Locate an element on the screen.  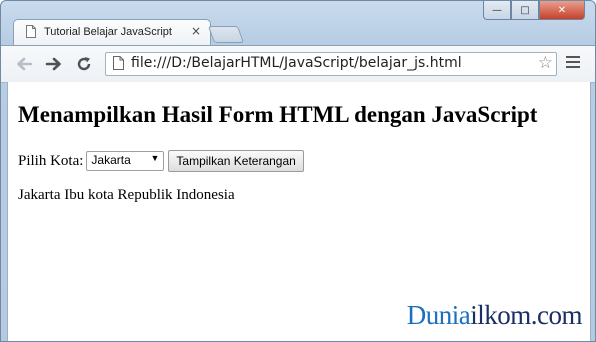
watermark-part2: ilkom.com is located at coordinates (526, 315).